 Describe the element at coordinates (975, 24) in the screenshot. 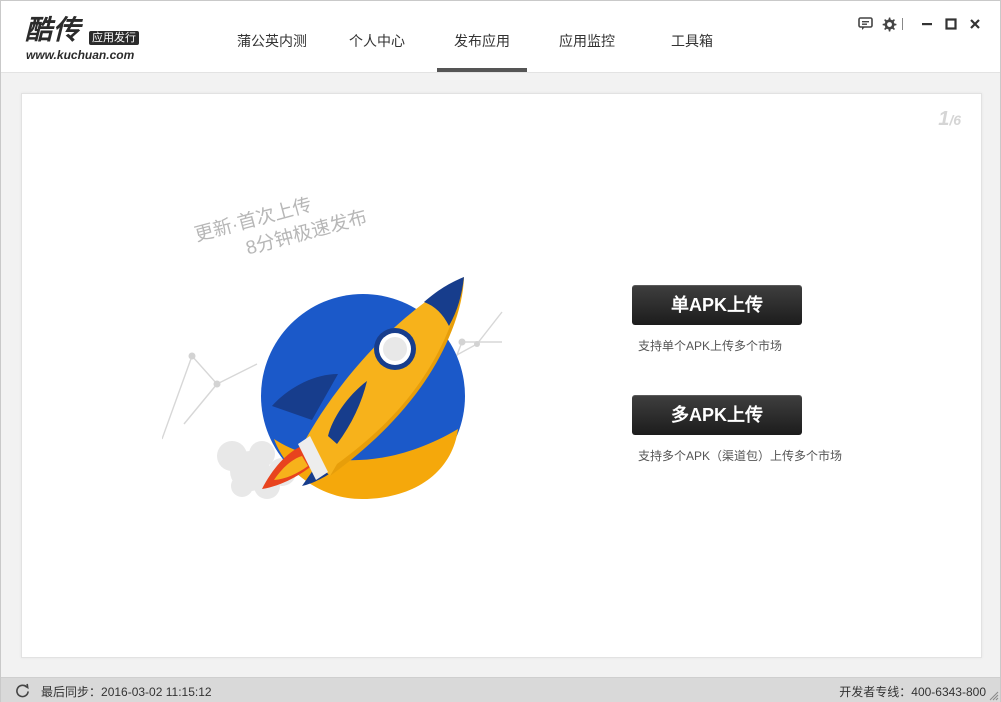

I see `close-icon` at that location.